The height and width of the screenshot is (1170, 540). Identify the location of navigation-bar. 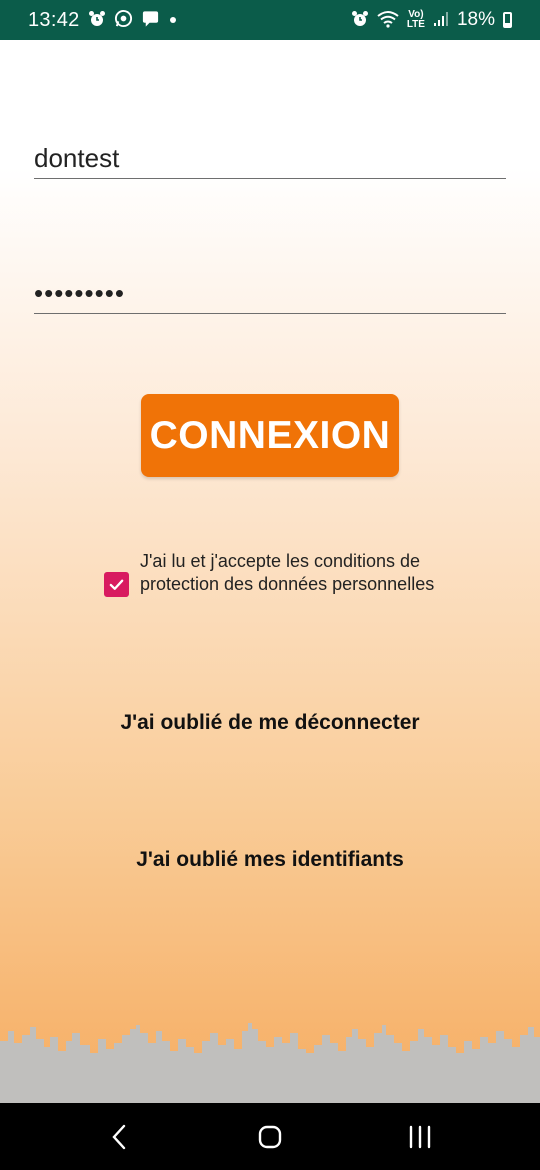
(270, 1136).